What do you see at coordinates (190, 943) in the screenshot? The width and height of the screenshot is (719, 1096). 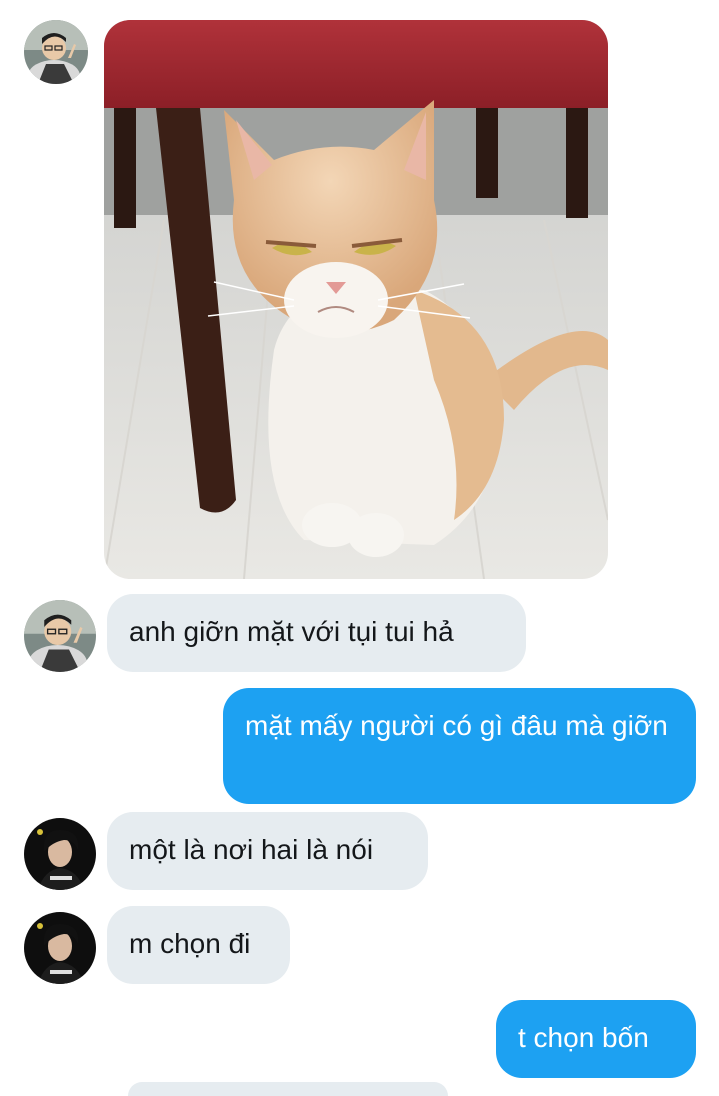 I see `message-text: m chọn đi` at bounding box center [190, 943].